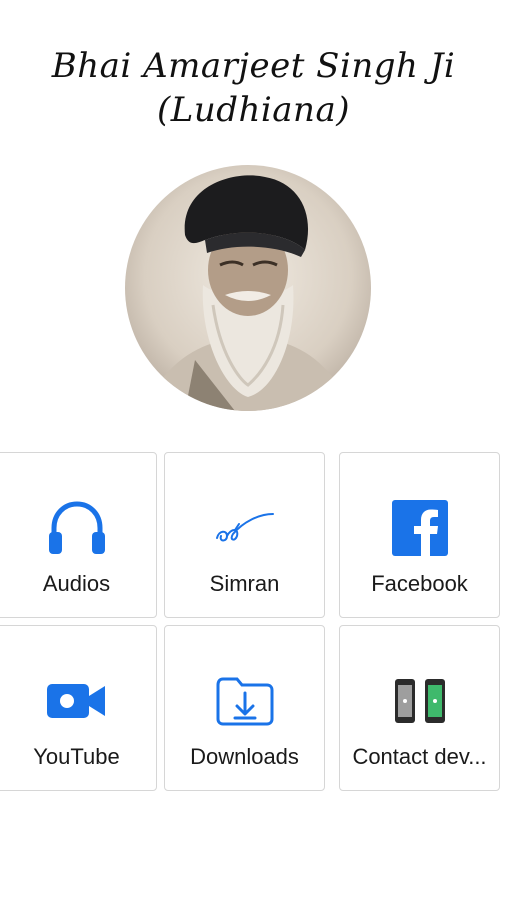 This screenshot has height=900, width=507. I want to click on video-camera-icon, so click(77, 701).